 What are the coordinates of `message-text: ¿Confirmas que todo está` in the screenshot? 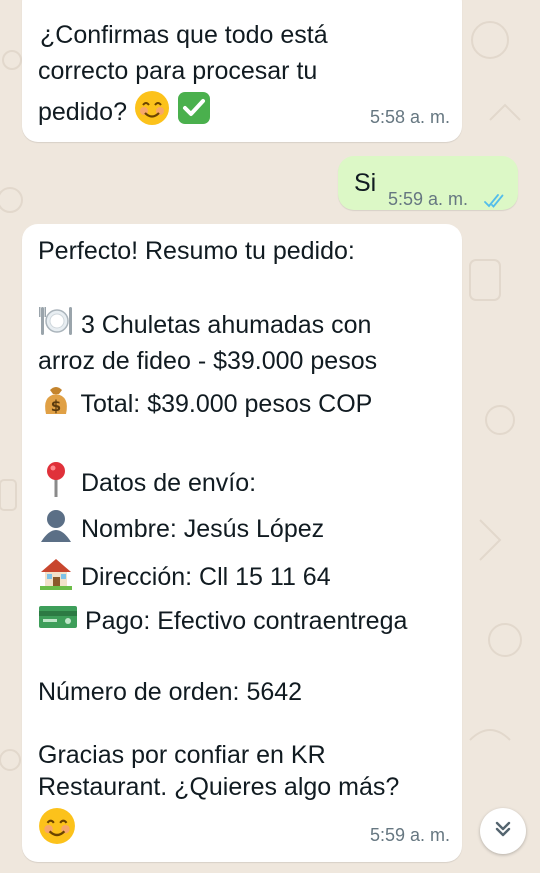 It's located at (184, 35).